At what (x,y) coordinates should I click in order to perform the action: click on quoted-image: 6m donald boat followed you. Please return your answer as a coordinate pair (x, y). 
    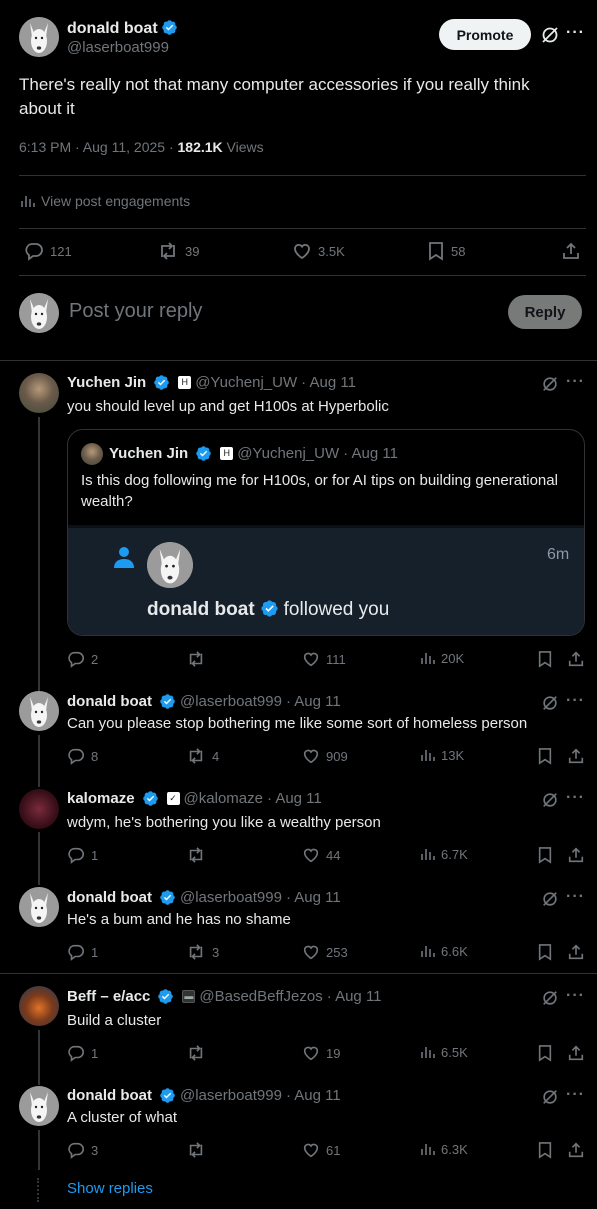
    Looking at the image, I should click on (326, 580).